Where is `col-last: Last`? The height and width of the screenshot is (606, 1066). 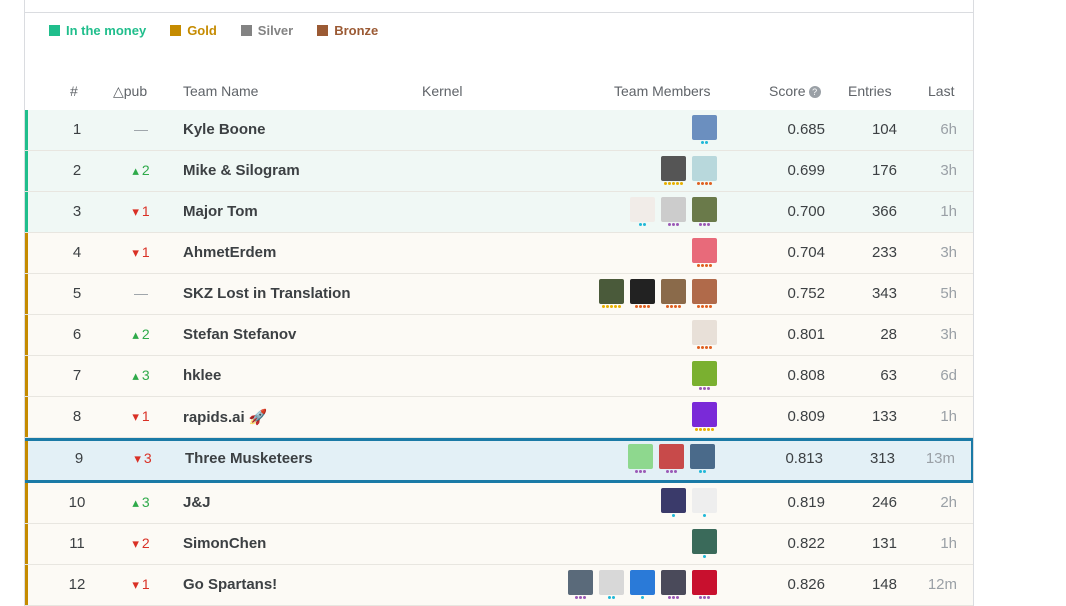
col-last: Last is located at coordinates (941, 91).